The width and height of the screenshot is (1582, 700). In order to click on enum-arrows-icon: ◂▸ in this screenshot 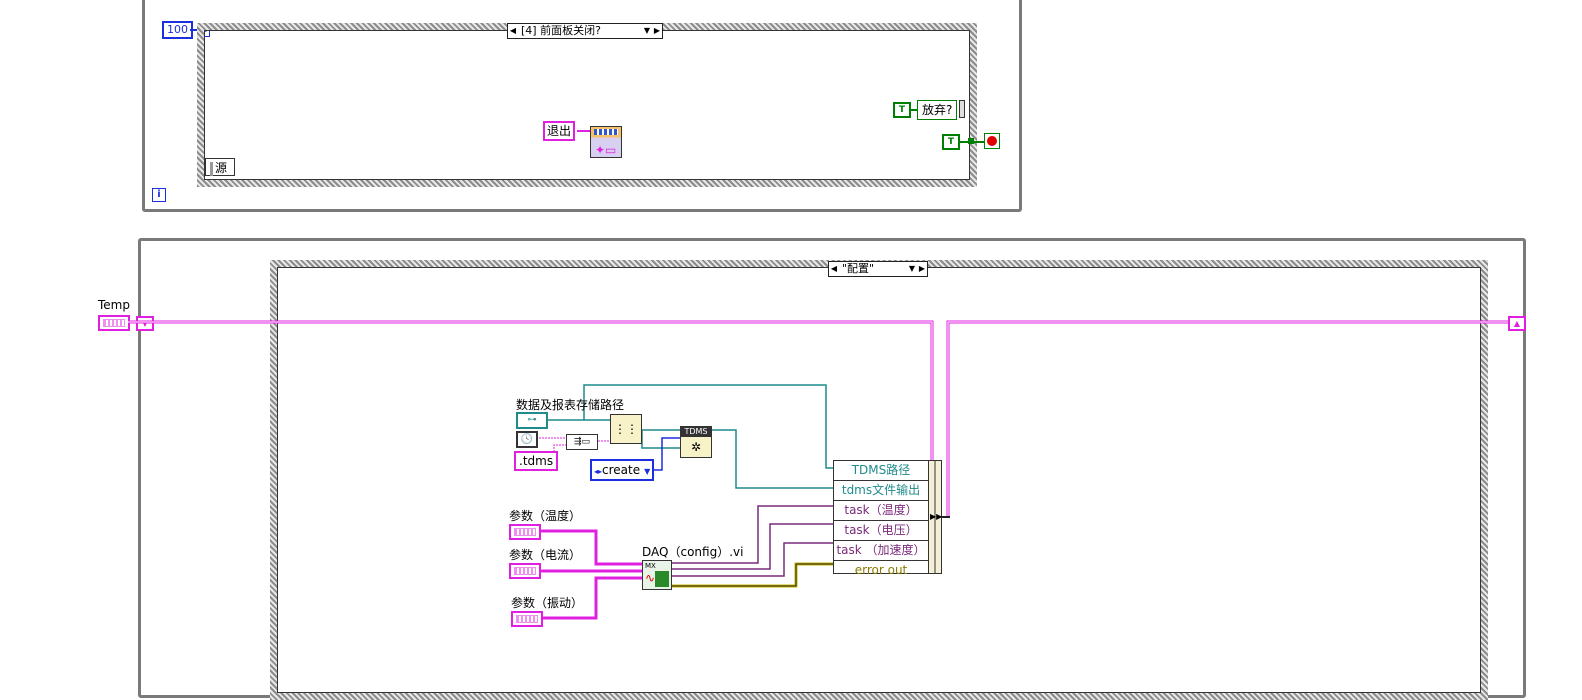, I will do `click(598, 471)`.